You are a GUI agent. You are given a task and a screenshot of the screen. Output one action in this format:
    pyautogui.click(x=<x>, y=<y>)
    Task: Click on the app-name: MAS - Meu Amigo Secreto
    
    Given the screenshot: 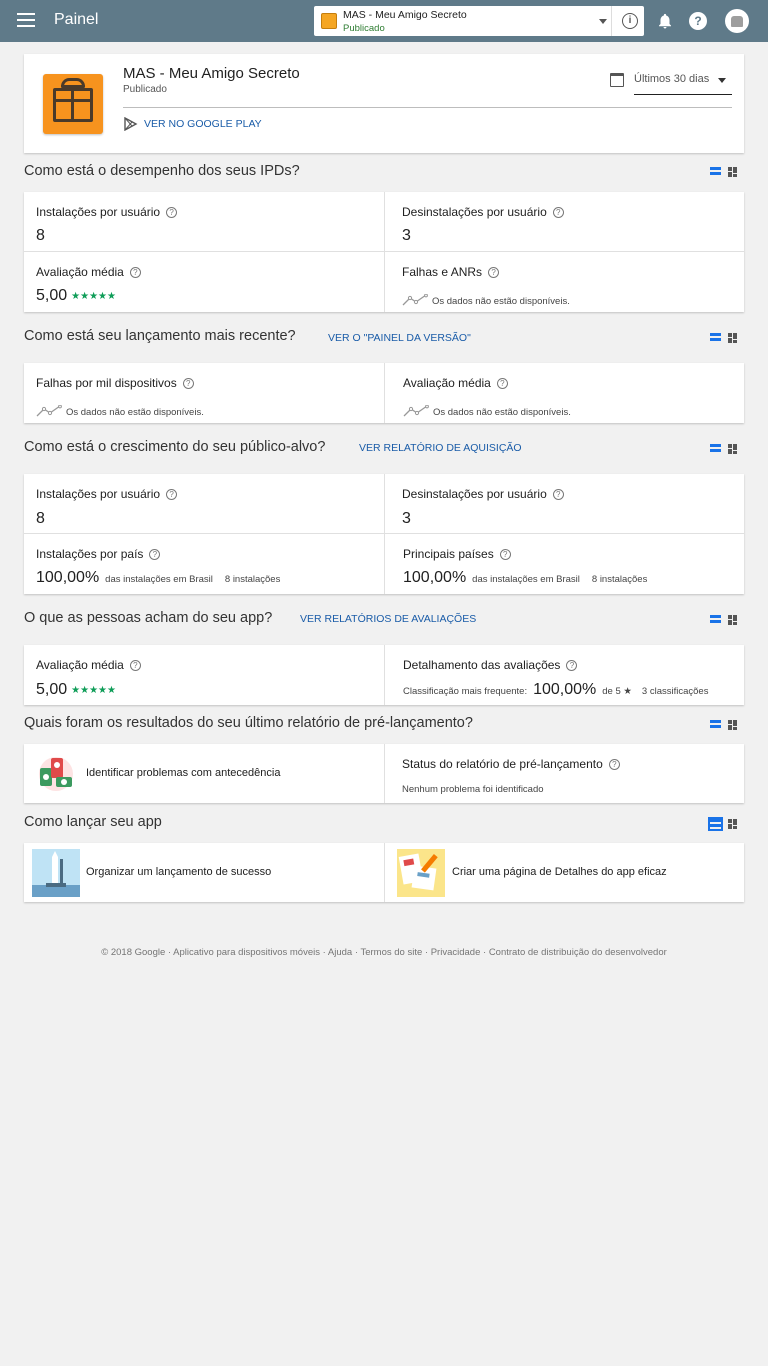 What is the action you would take?
    pyautogui.click(x=211, y=73)
    